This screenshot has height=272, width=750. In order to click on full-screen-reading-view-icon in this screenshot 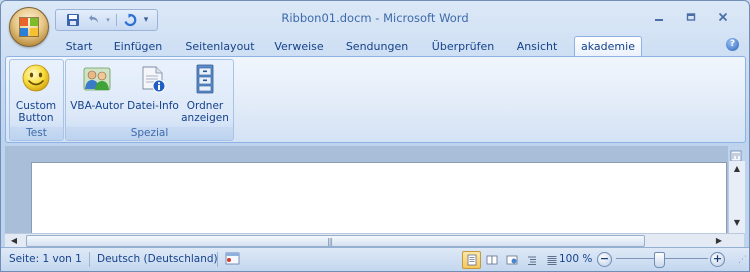, I will do `click(491, 260)`.